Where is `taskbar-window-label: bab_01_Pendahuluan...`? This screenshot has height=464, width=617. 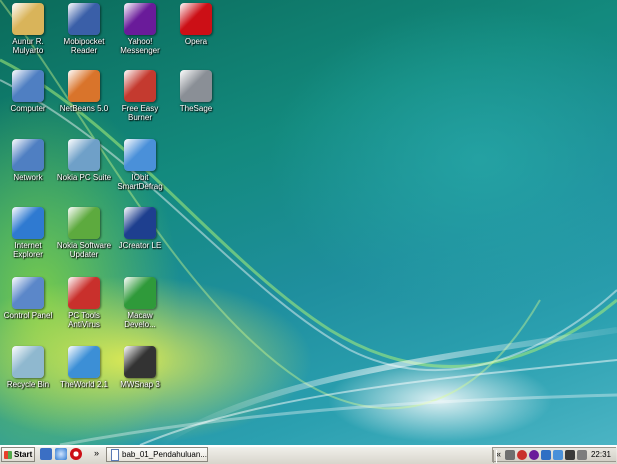 taskbar-window-label: bab_01_Pendahuluan... is located at coordinates (164, 454).